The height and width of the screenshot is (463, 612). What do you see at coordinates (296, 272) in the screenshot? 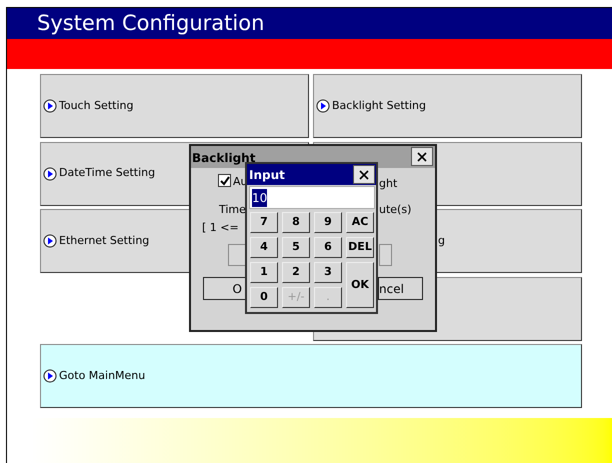
I see `key-button: 2` at bounding box center [296, 272].